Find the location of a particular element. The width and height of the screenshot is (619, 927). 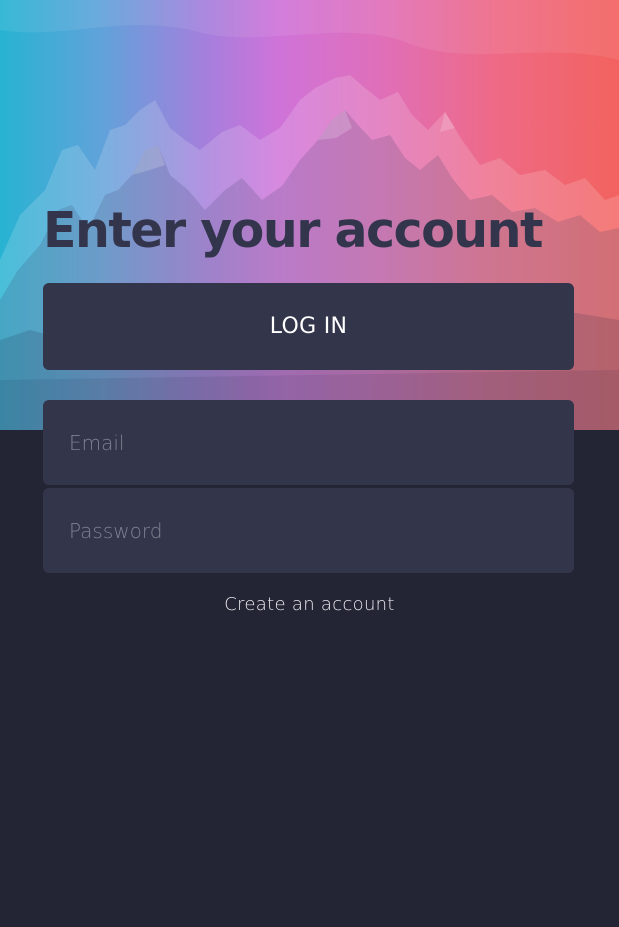

password-field is located at coordinates (308, 530).